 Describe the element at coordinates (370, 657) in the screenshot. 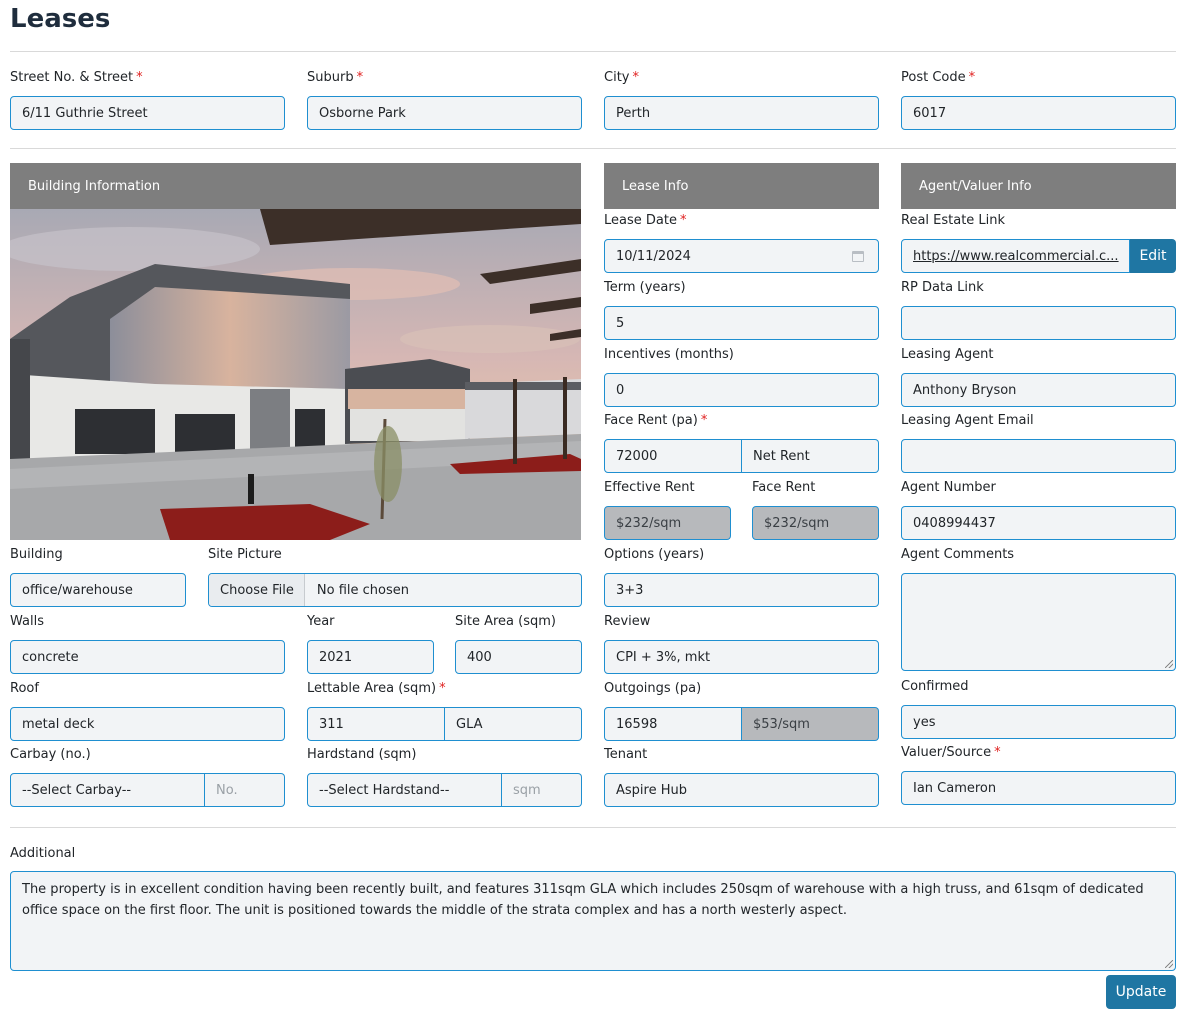

I see `year-input: 2021` at that location.